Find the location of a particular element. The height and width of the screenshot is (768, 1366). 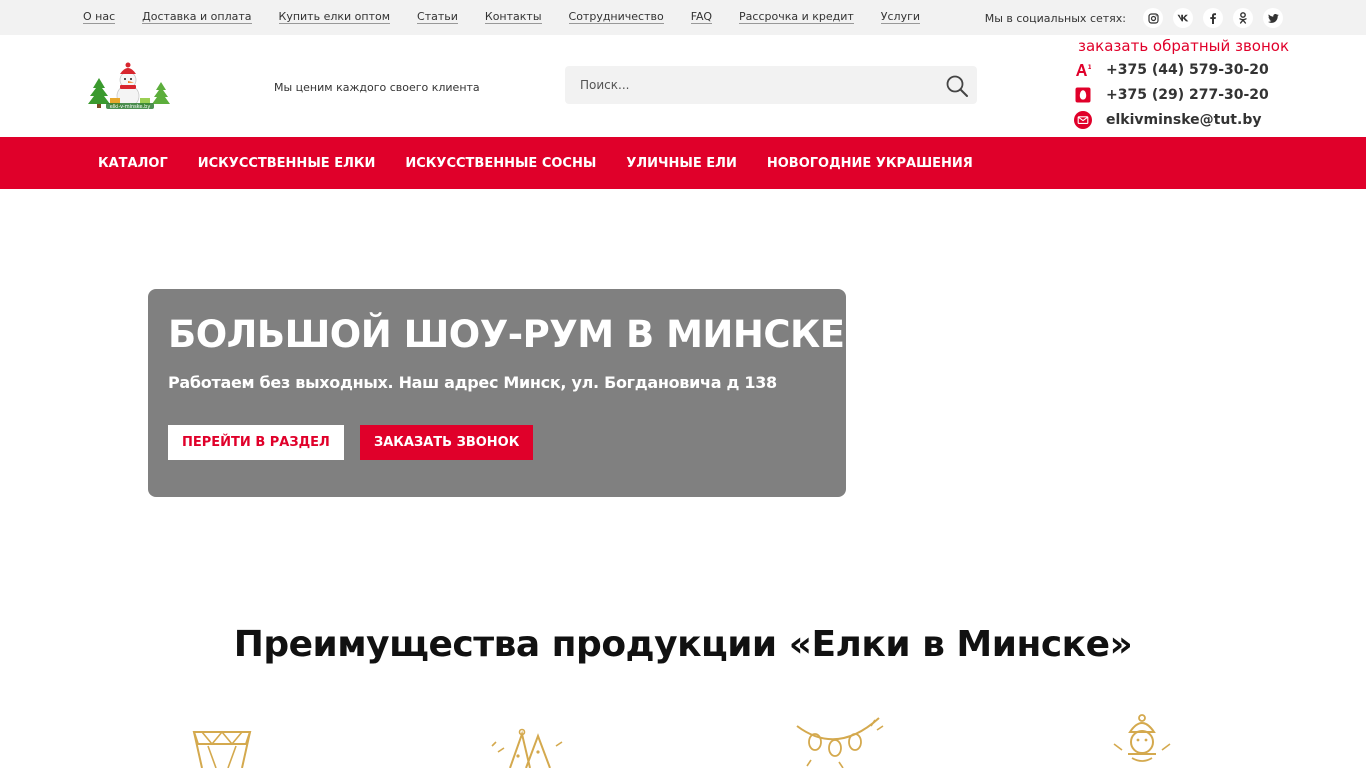

facebook-icon is located at coordinates (1213, 18).